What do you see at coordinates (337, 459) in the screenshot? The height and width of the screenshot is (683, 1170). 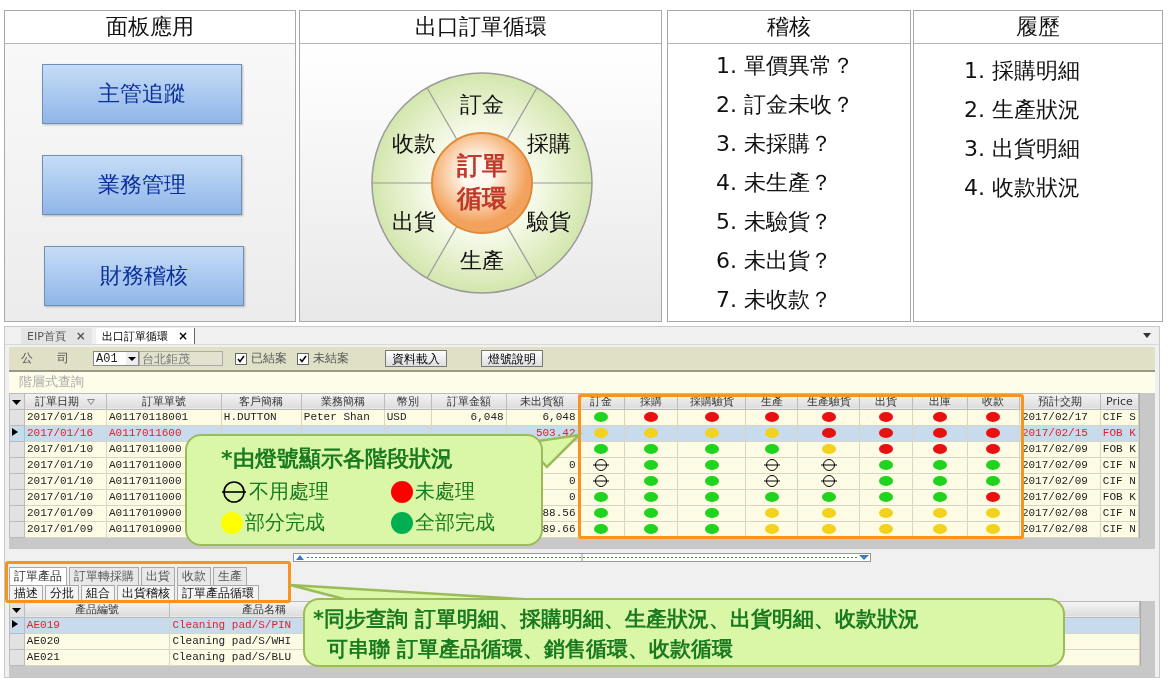 I see `callout-title: *由燈號顯示各階段狀況` at bounding box center [337, 459].